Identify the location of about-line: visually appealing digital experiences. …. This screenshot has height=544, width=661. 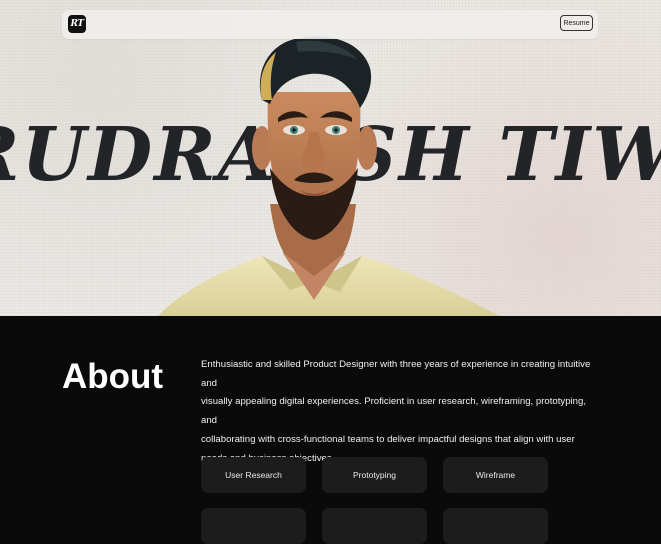
(394, 411).